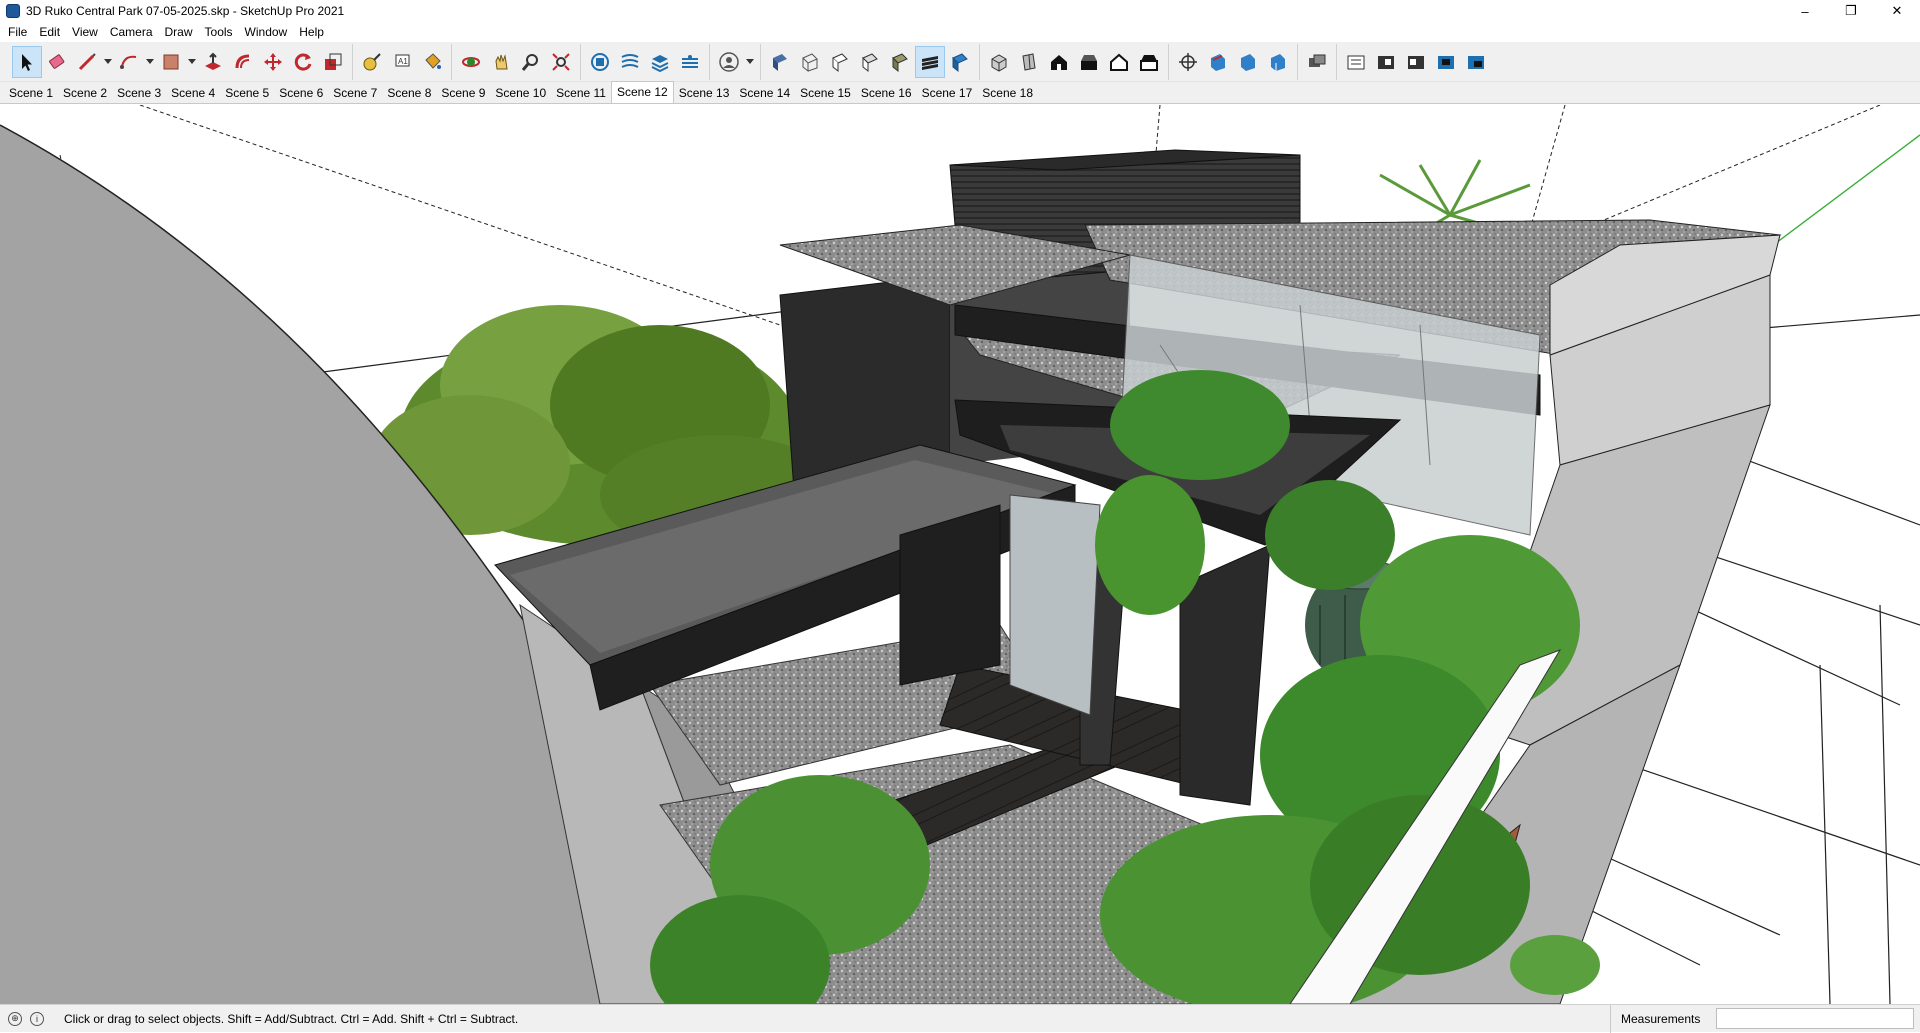  Describe the element at coordinates (630, 62) in the screenshot. I see `styles-icon` at that location.